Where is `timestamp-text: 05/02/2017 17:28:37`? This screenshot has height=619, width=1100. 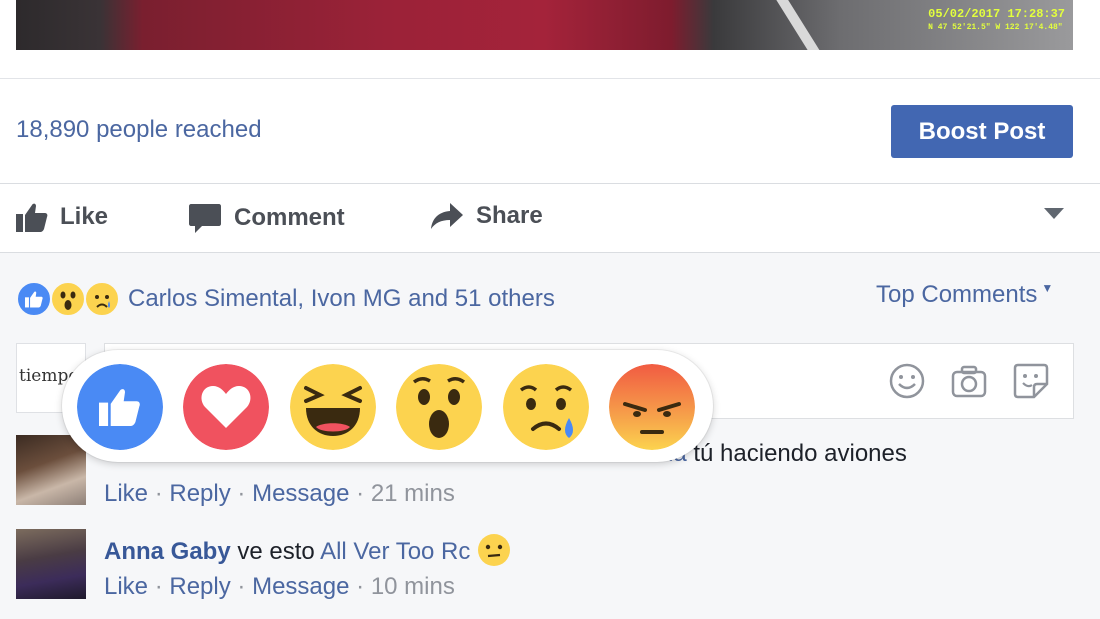
timestamp-text: 05/02/2017 17:28:37 is located at coordinates (996, 14).